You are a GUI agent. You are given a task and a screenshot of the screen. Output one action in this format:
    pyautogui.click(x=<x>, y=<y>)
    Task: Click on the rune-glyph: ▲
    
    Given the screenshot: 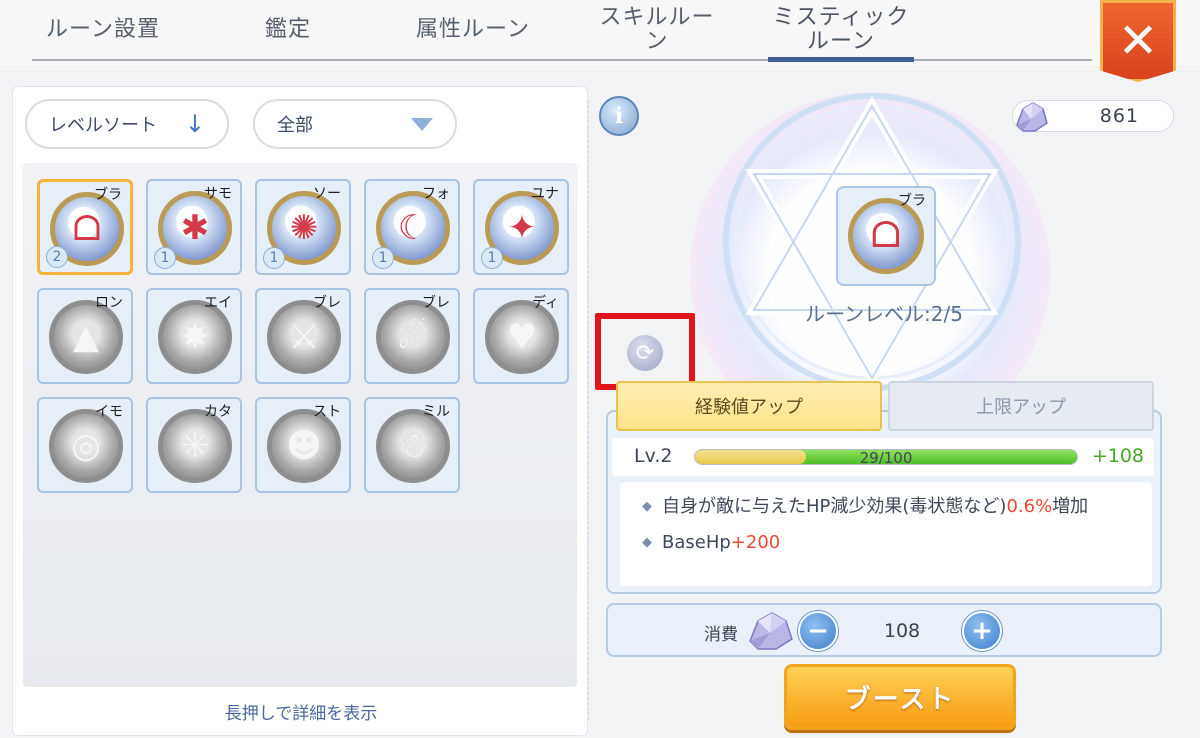 What is the action you would take?
    pyautogui.click(x=86, y=337)
    